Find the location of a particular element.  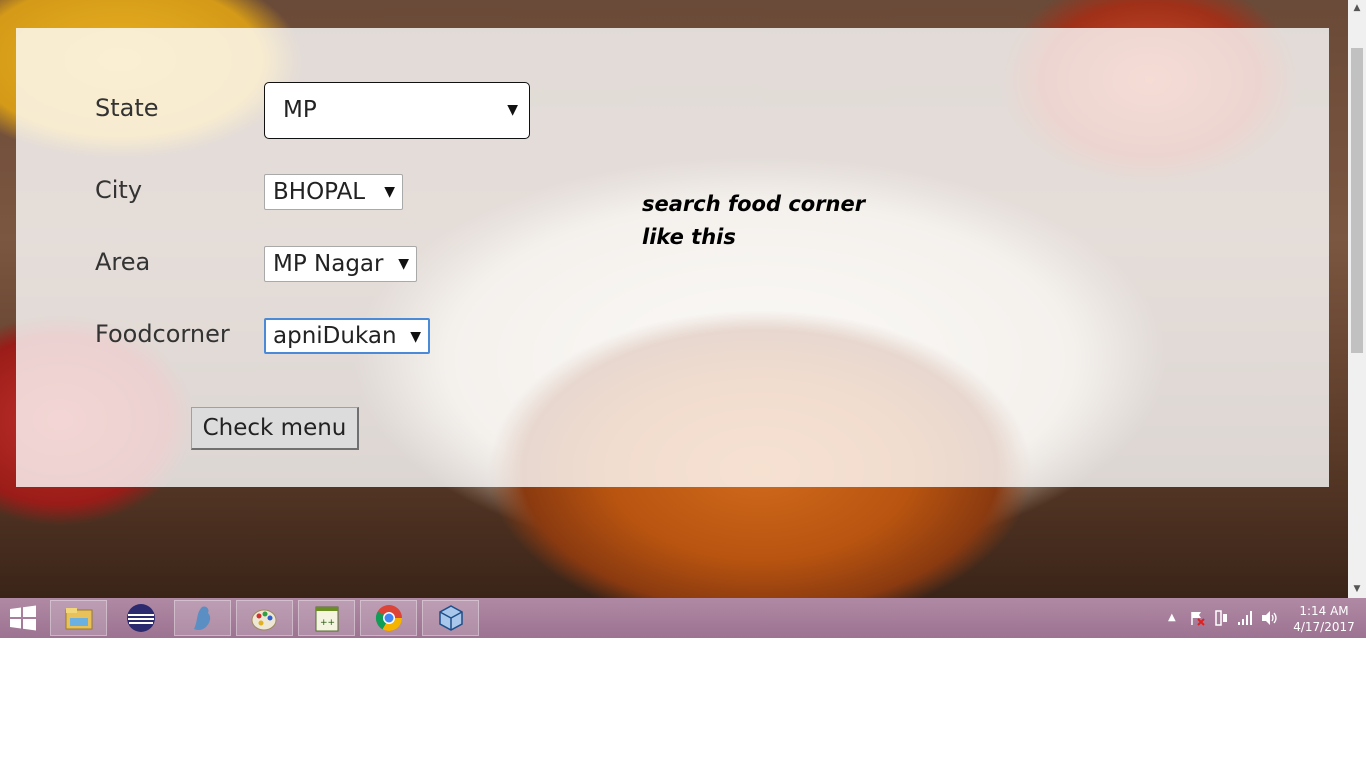

notepad-plus-plus-icon: ++ is located at coordinates (326, 619).